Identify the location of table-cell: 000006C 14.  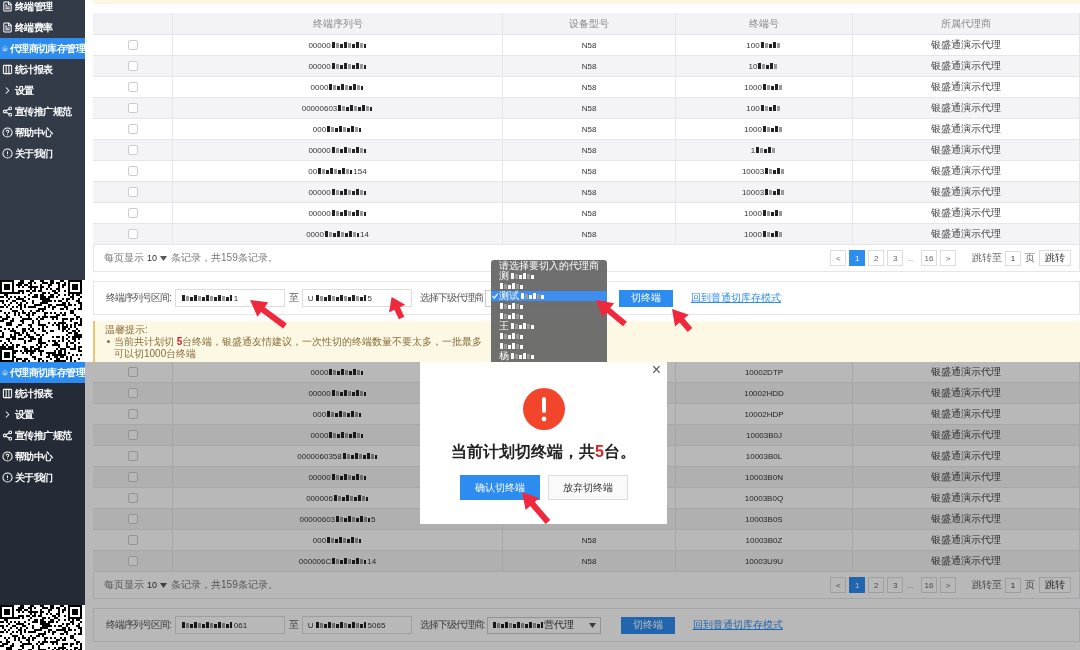
(338, 561).